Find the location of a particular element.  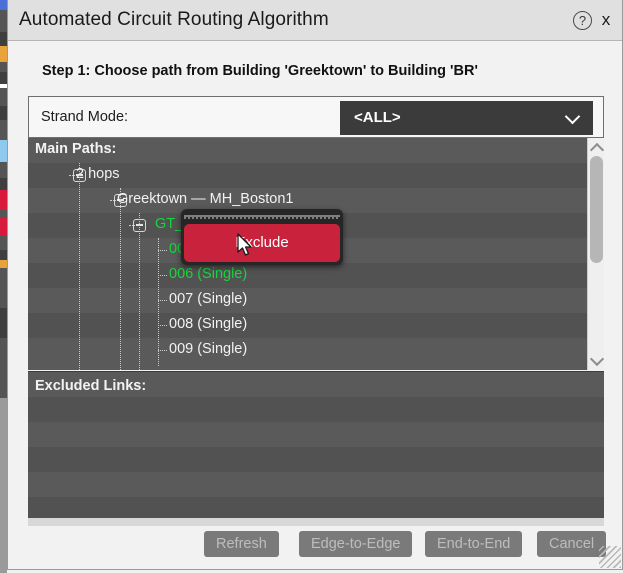

tree-row: 007 (Single) is located at coordinates (316, 300).